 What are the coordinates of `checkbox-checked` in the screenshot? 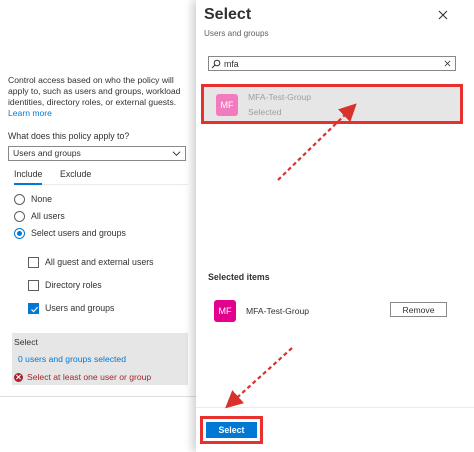 It's located at (33, 308).